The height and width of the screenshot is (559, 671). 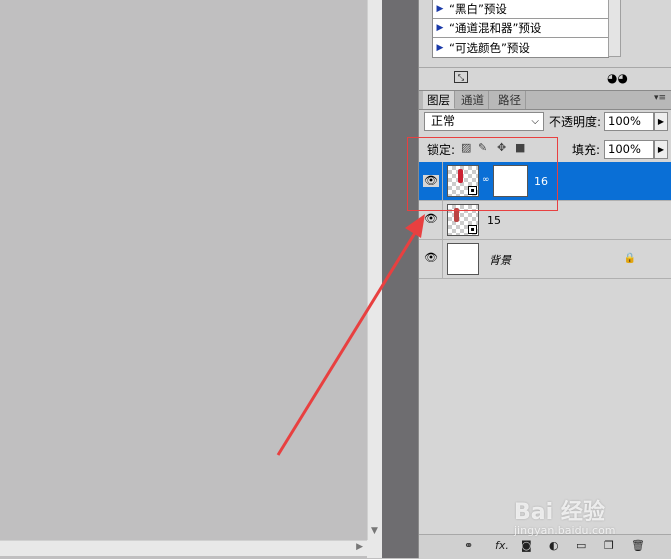 I want to click on watermark-text: Bai 经验, so click(x=559, y=512).